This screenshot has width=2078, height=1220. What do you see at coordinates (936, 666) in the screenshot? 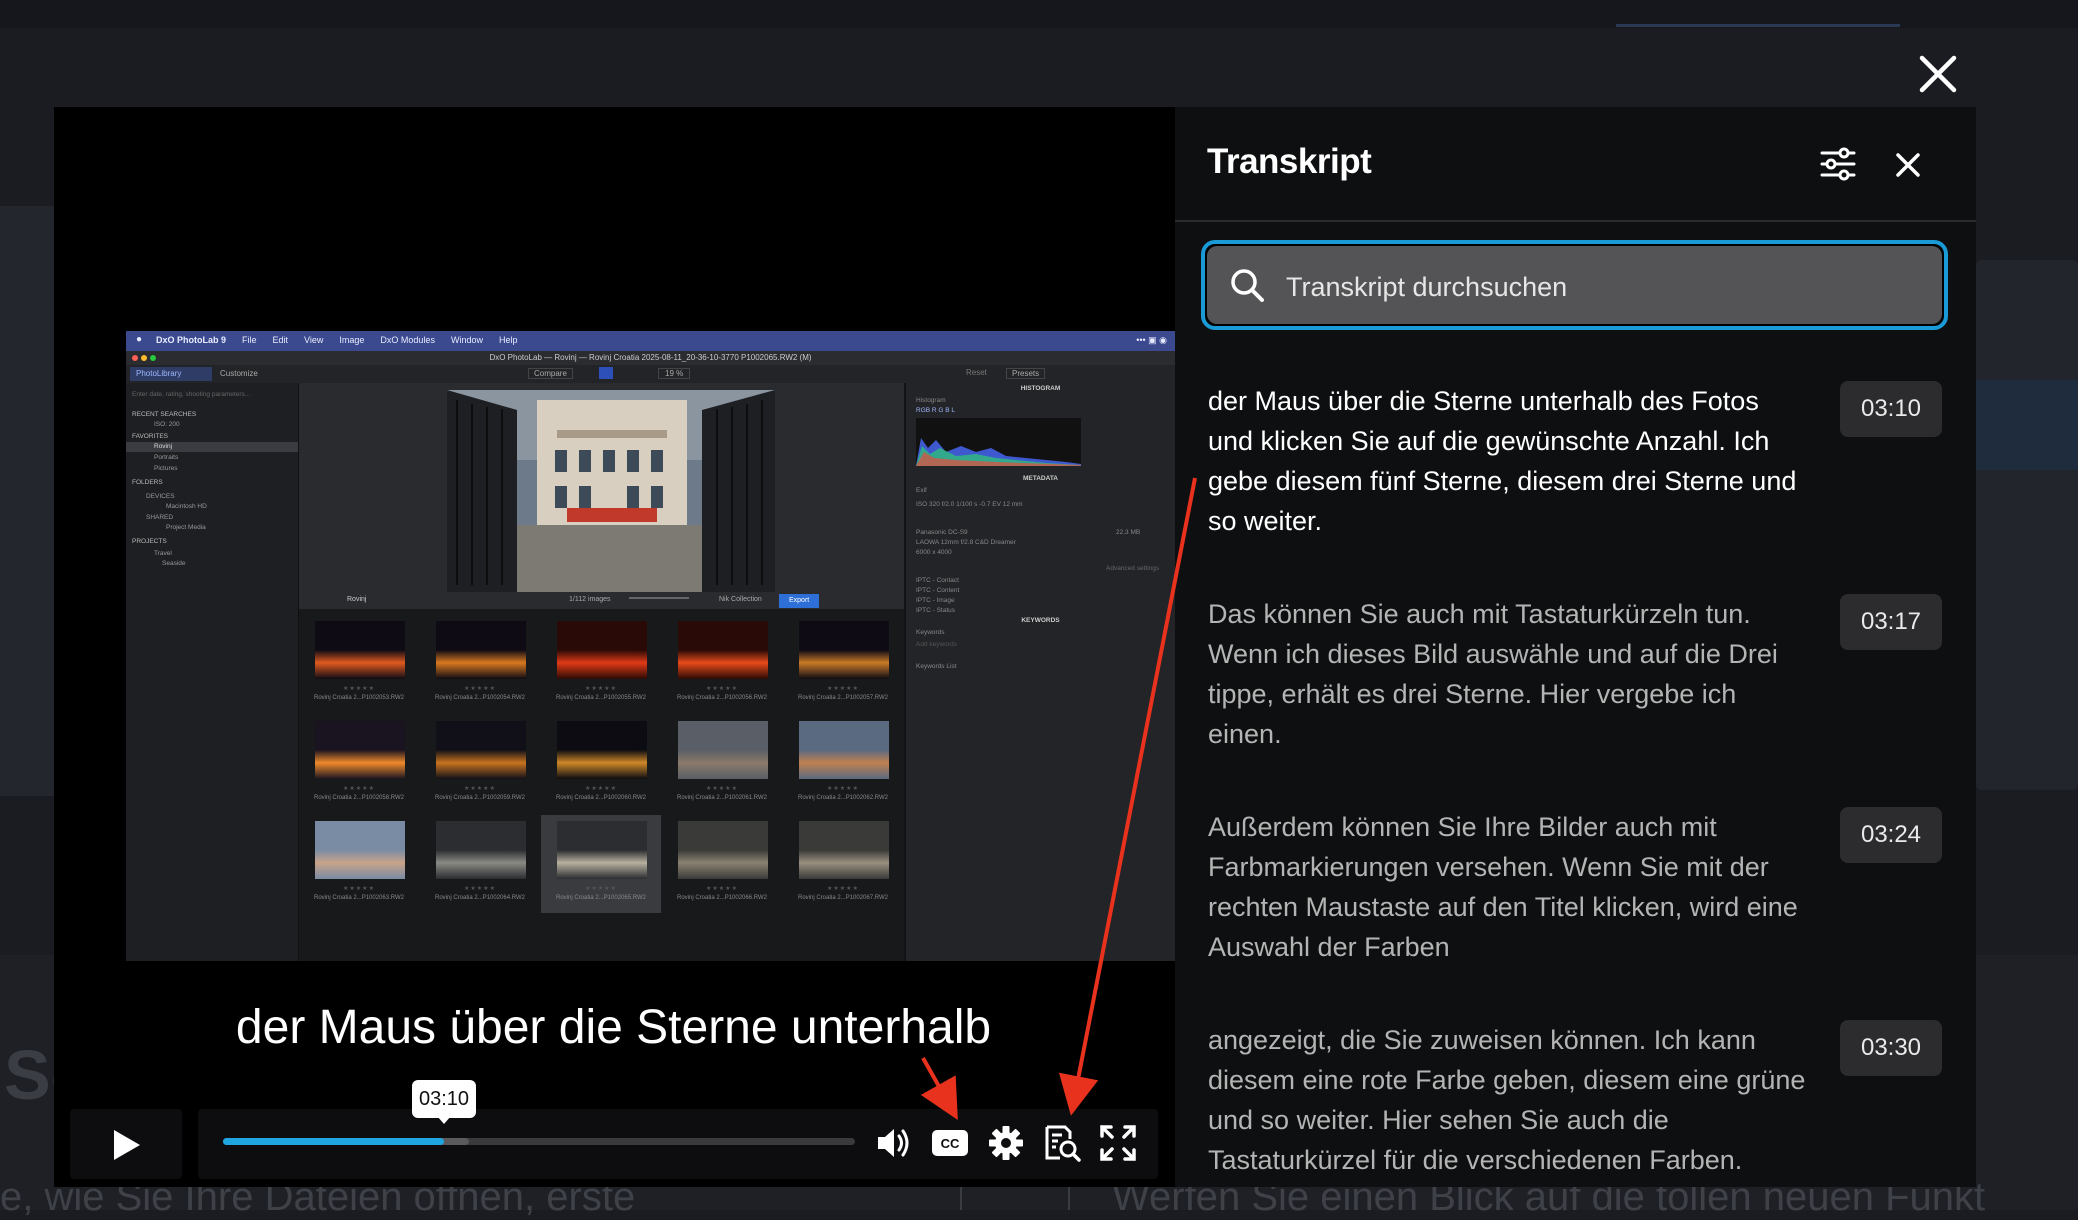
I see `keywords-list: Keywords List` at bounding box center [936, 666].